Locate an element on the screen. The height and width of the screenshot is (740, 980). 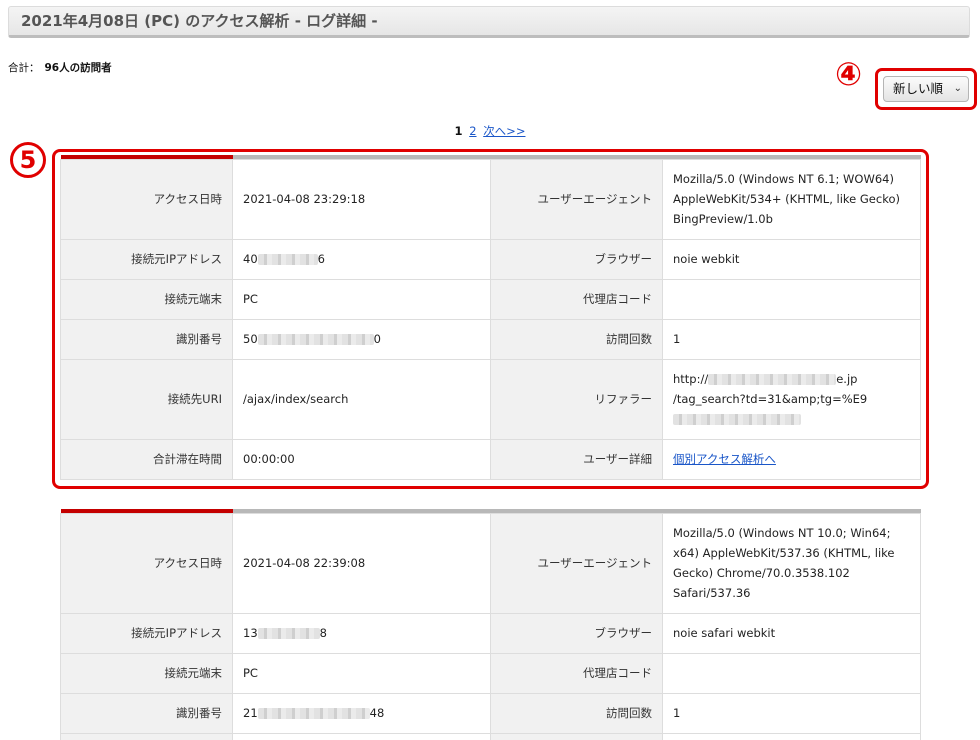
individual-analysis-link: 個別アクセス解析へ is located at coordinates (724, 459).